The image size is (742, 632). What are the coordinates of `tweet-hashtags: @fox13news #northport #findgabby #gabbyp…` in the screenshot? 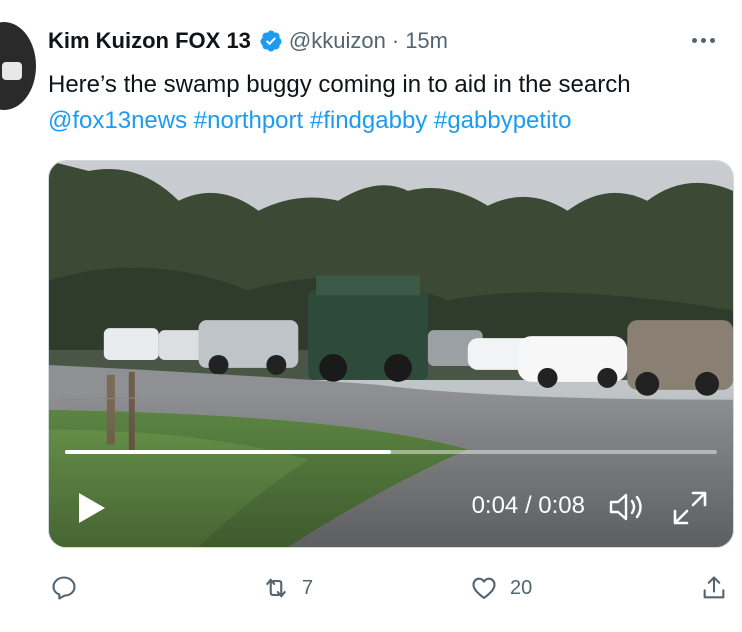 It's located at (309, 121).